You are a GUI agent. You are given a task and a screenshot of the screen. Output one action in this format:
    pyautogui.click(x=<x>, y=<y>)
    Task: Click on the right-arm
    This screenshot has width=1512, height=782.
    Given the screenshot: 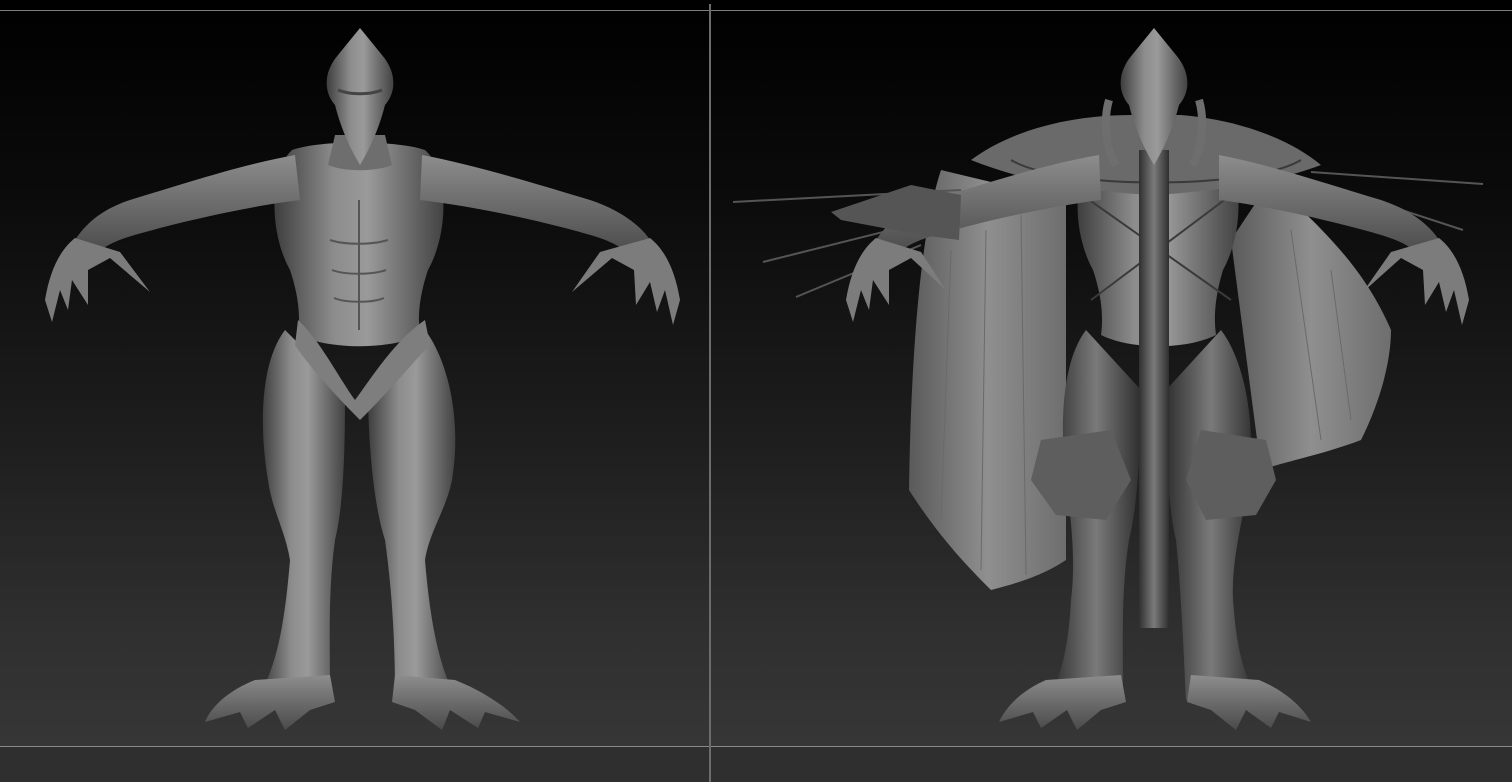 What is the action you would take?
    pyautogui.click(x=535, y=205)
    